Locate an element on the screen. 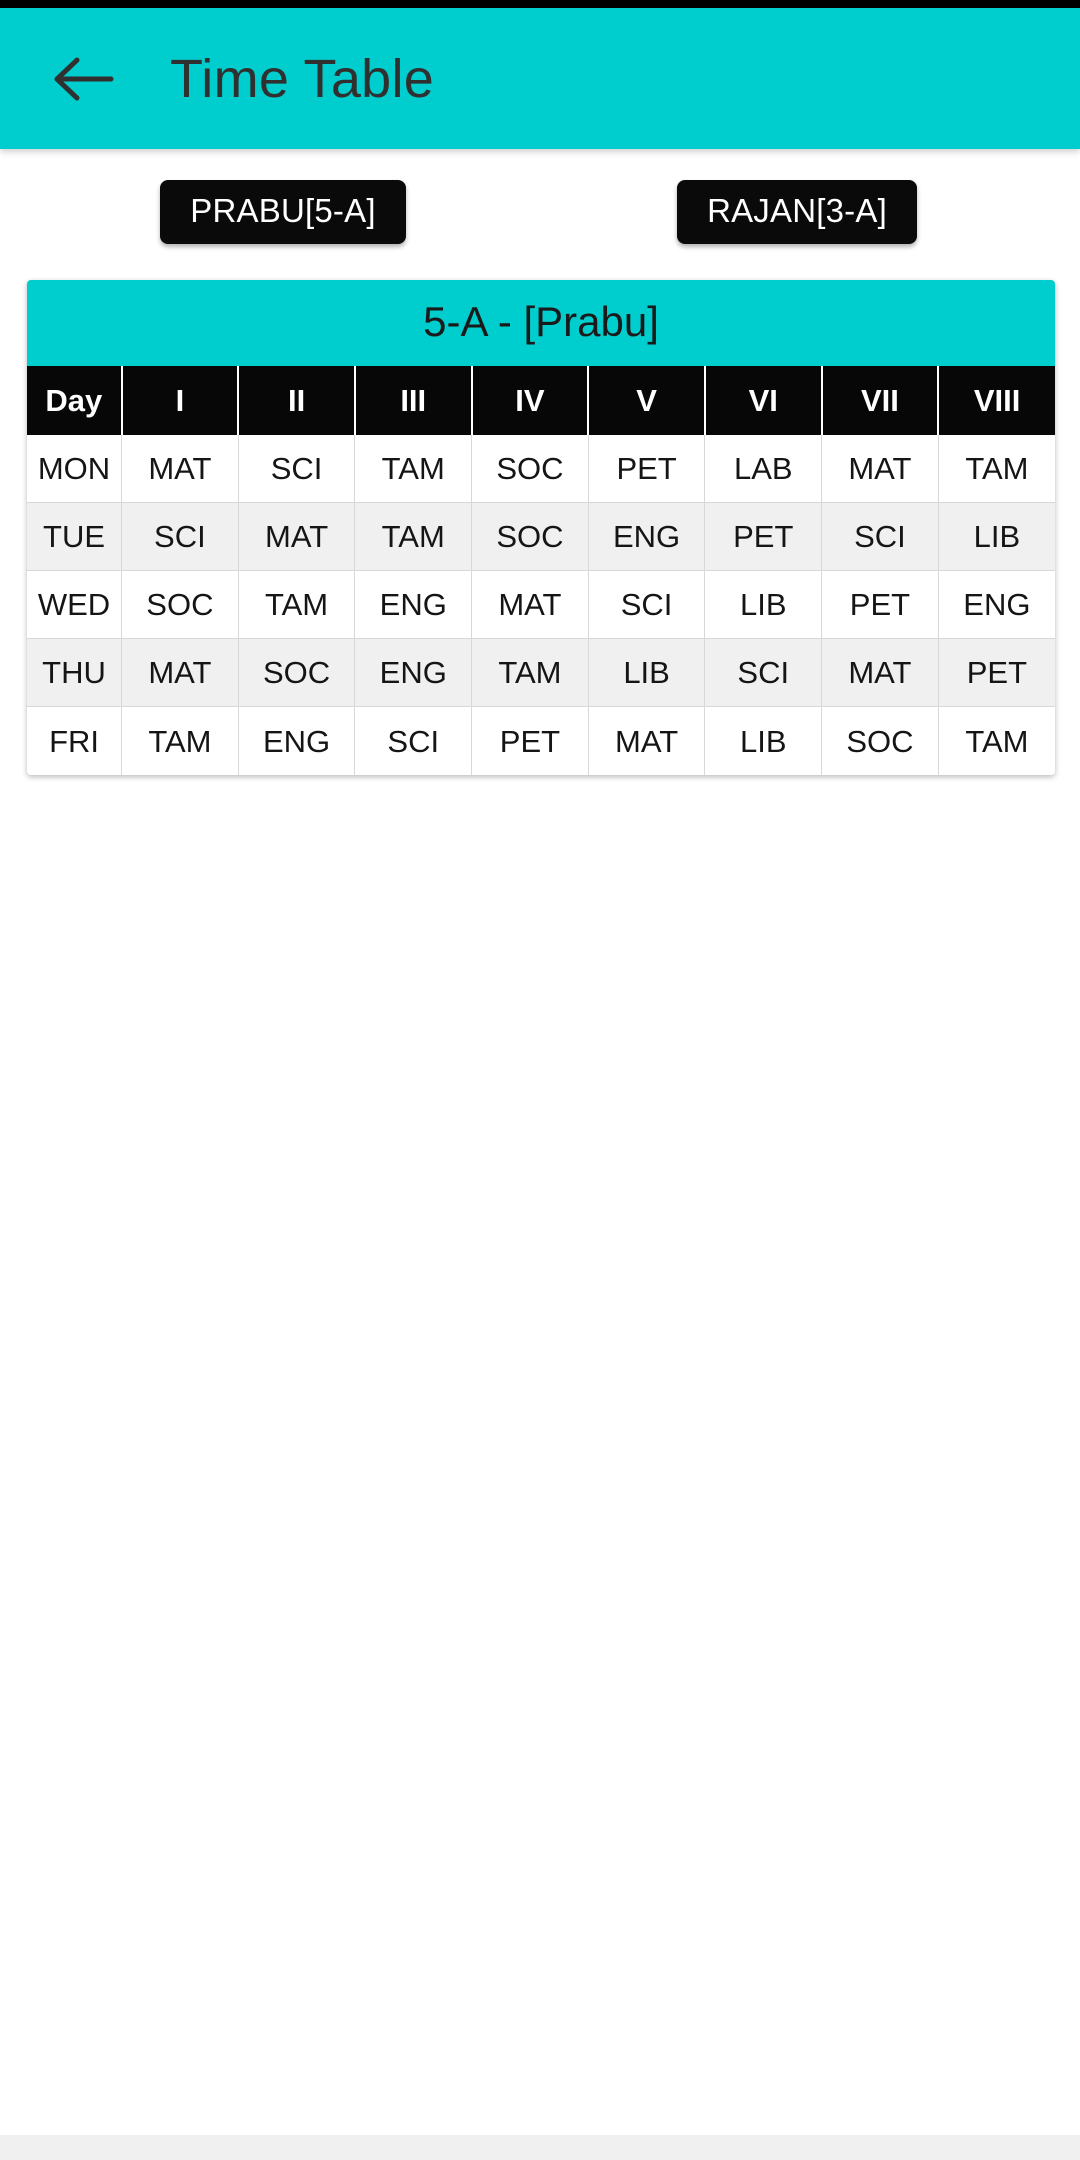 The width and height of the screenshot is (1080, 2160). row-day-cell: MON is located at coordinates (75, 469).